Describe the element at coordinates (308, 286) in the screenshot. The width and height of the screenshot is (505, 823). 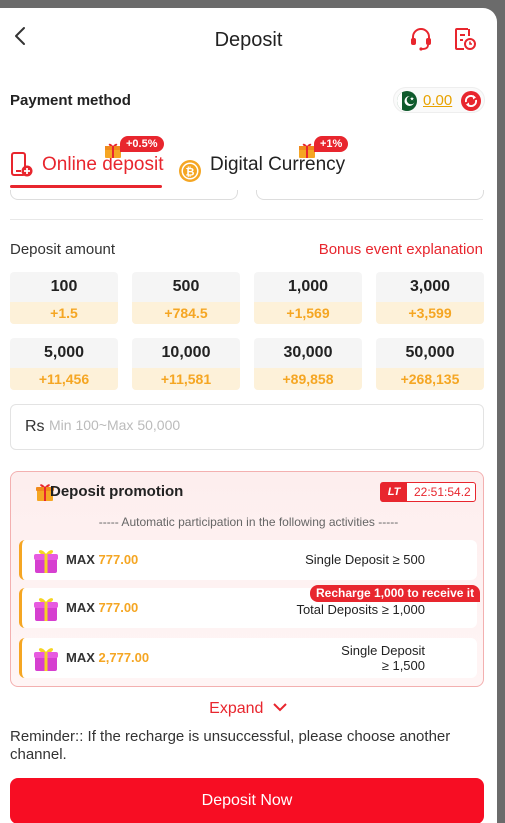
I see `amount-value: 1,000` at that location.